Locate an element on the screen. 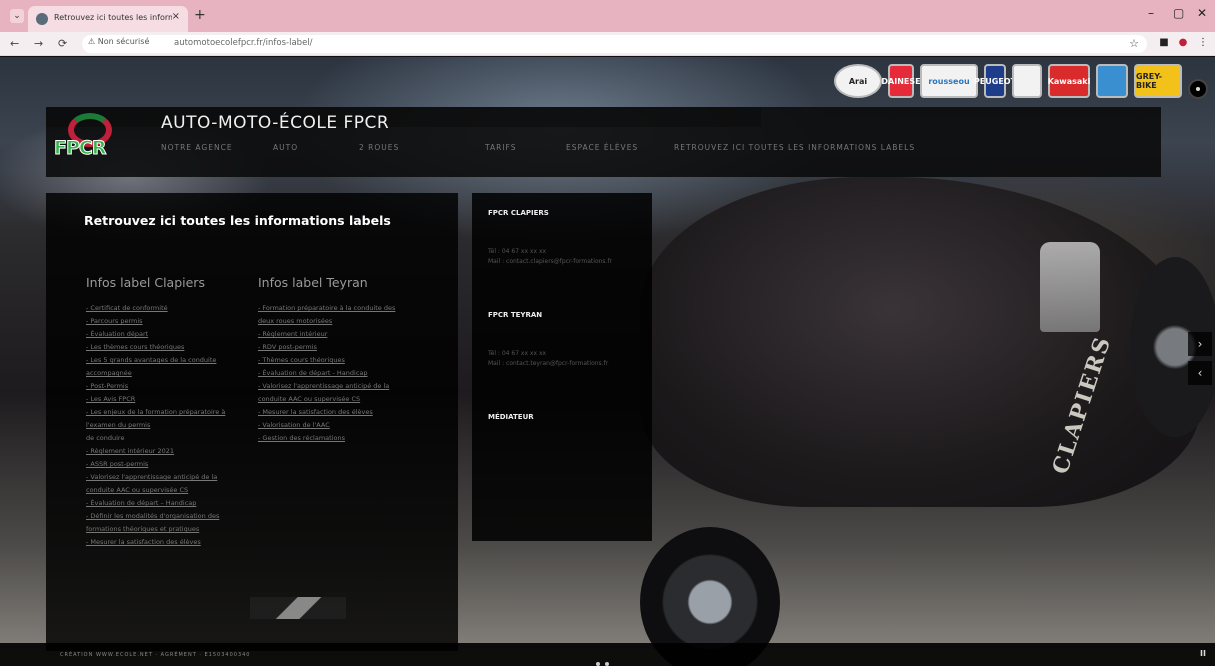 The height and width of the screenshot is (666, 1215). site-logo: FPCR is located at coordinates (95, 143).